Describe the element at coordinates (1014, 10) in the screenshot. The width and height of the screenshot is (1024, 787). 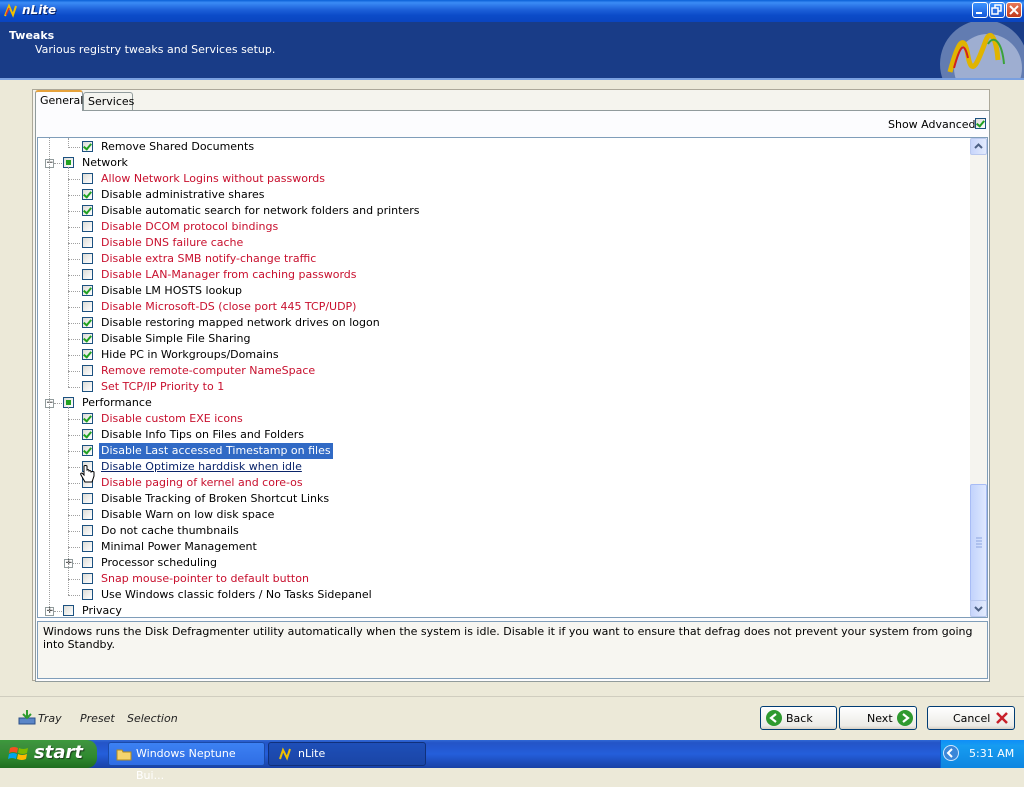
I see `close-window-button` at that location.